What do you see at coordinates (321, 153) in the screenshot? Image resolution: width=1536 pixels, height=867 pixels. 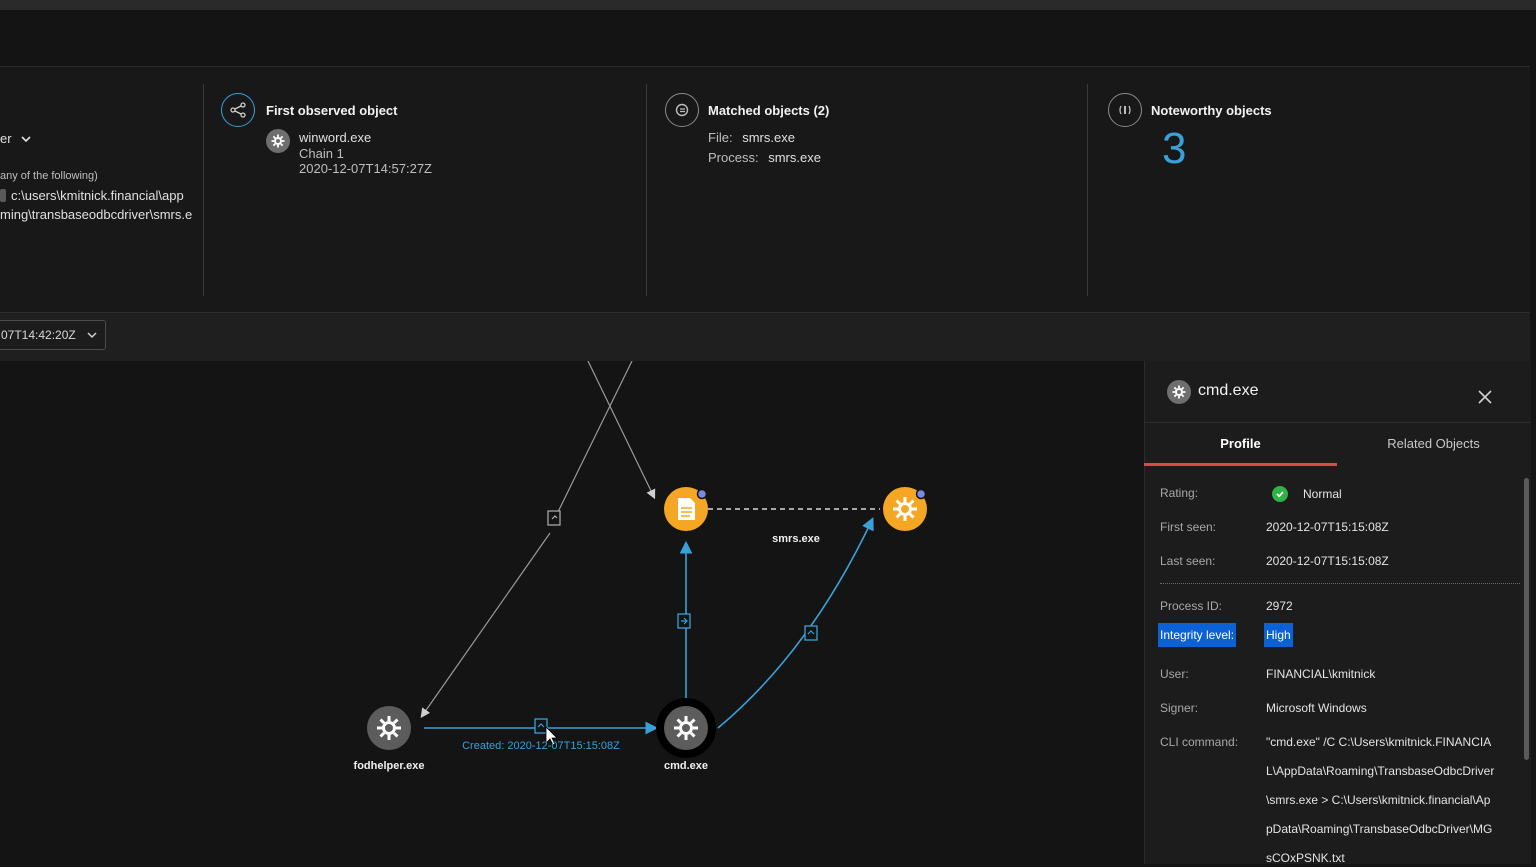 I see `first-observed-chain: Chain 1` at bounding box center [321, 153].